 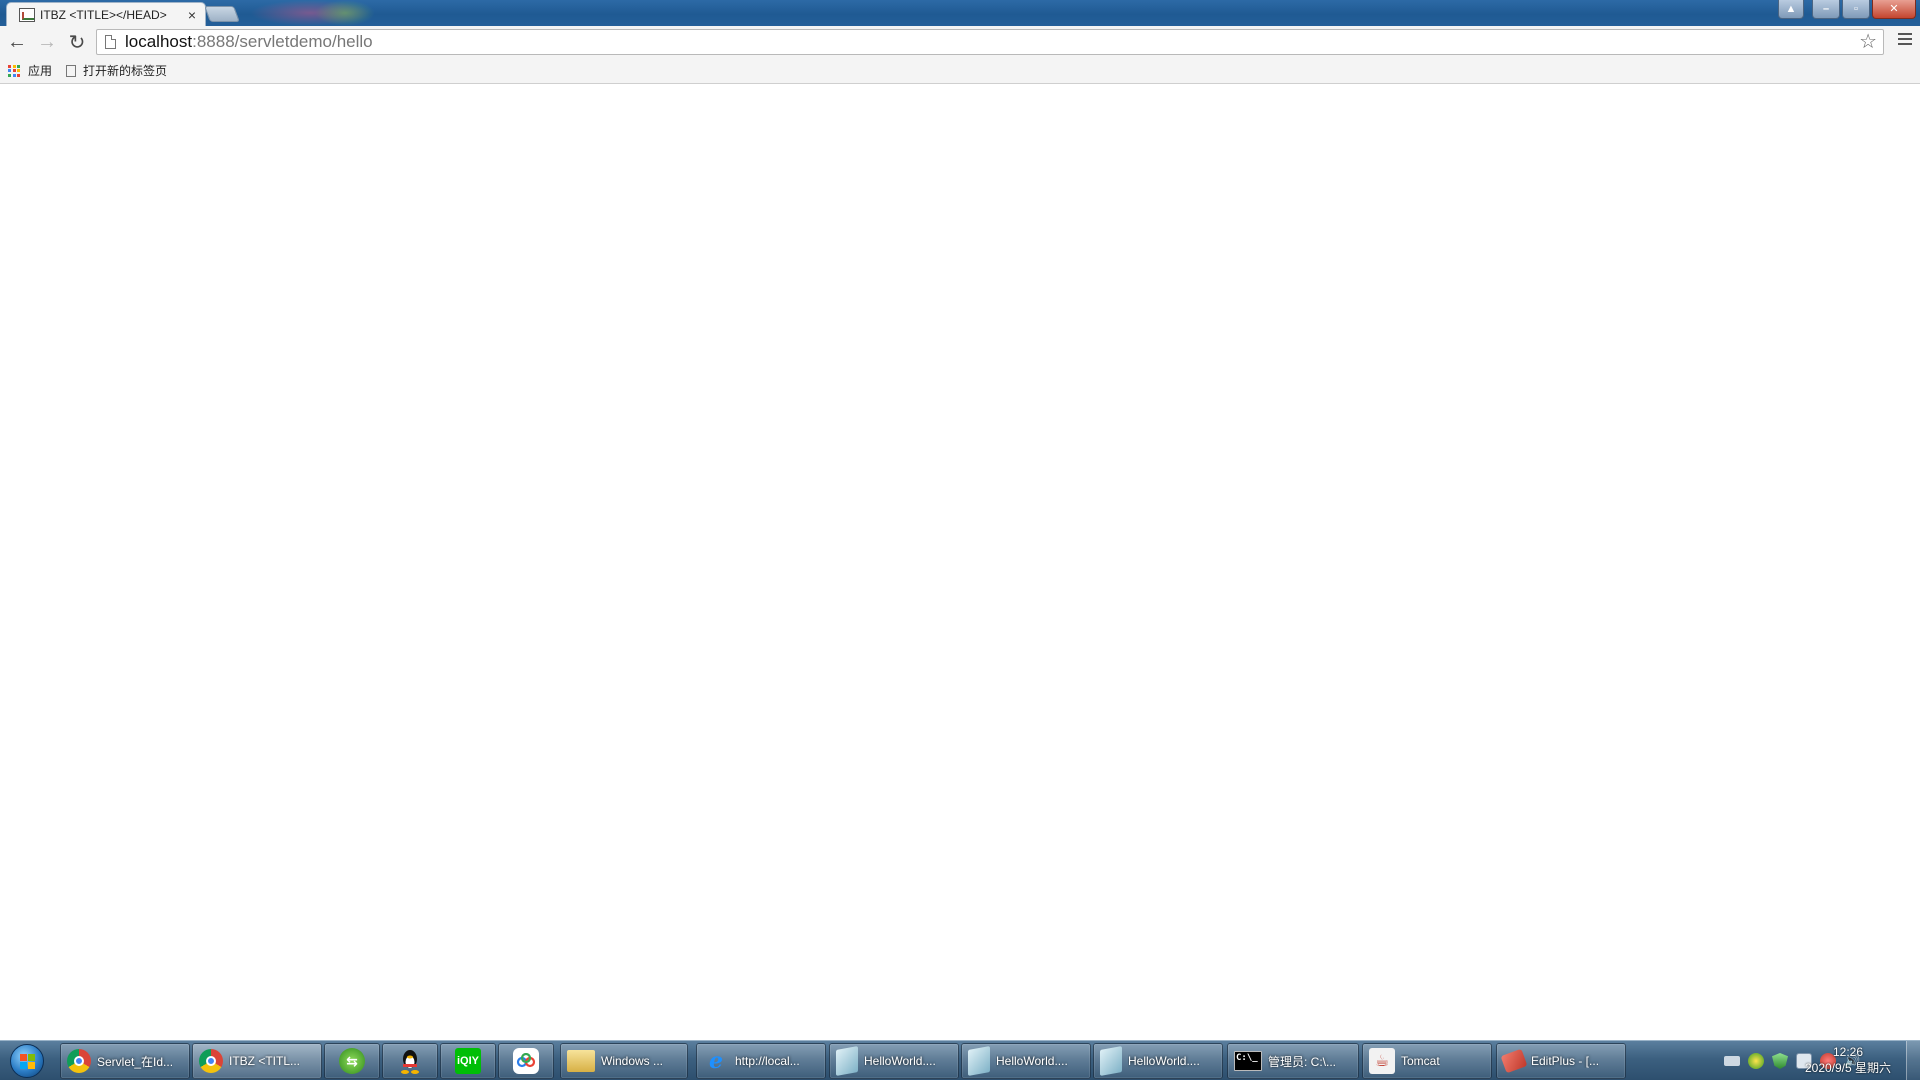 I want to click on tab-title: ITBZ <TITLE></HEAD>, so click(x=103, y=14).